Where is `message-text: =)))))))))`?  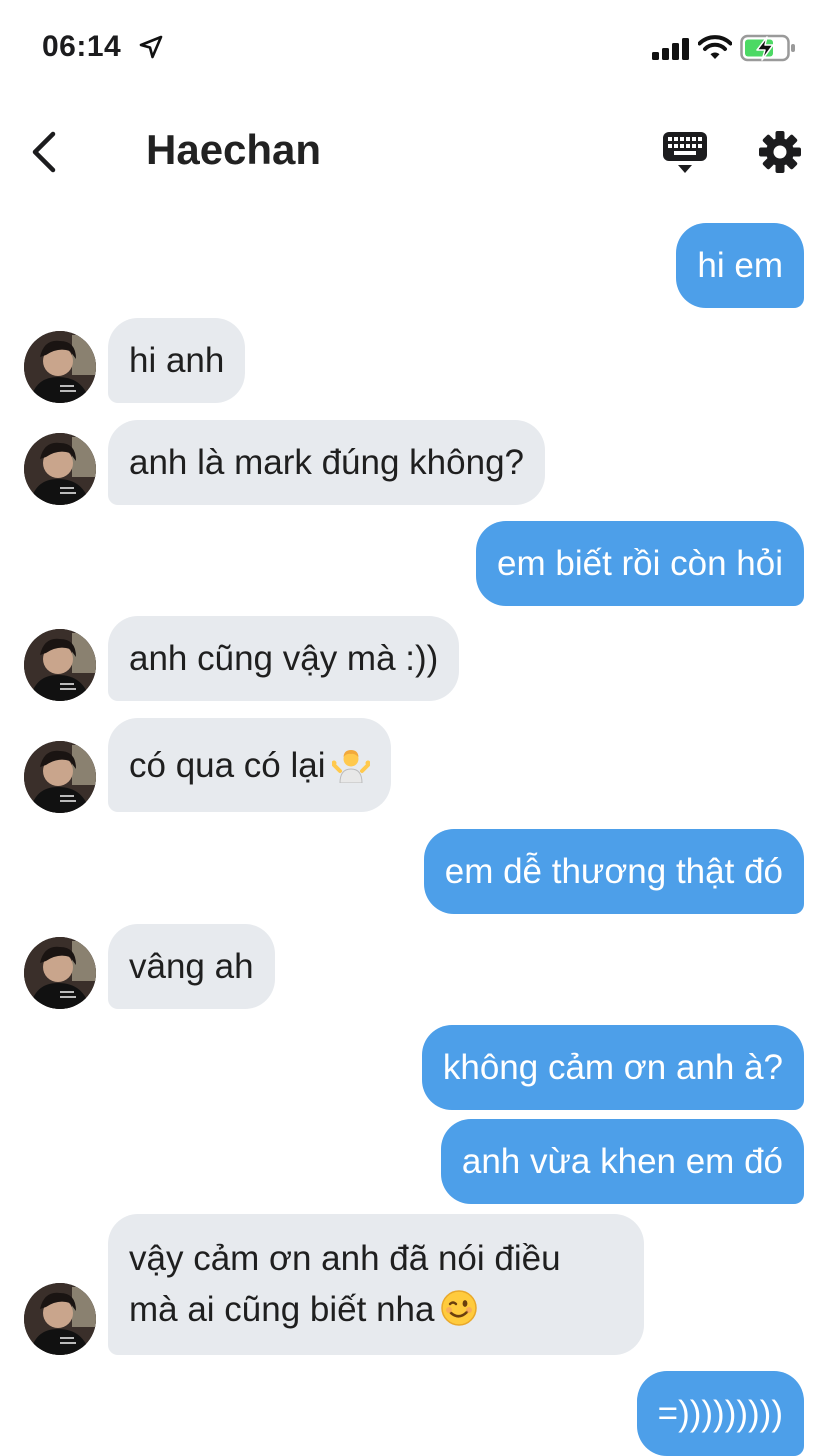 message-text: =))))))))) is located at coordinates (720, 1413).